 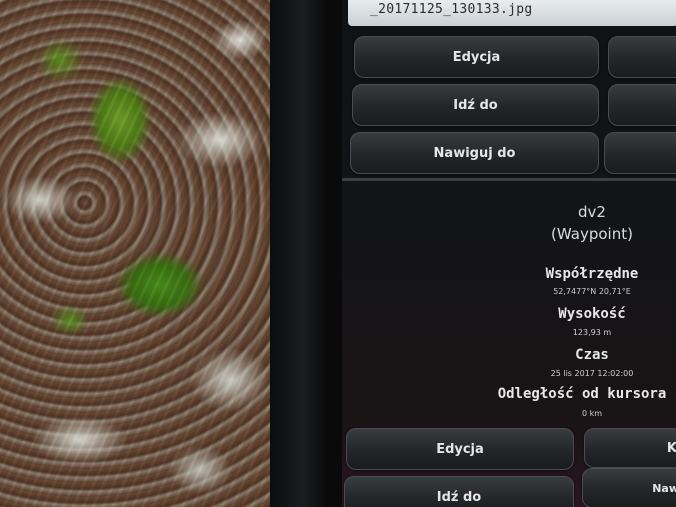 I want to click on waypoint-type: (Waypoint), so click(x=592, y=234).